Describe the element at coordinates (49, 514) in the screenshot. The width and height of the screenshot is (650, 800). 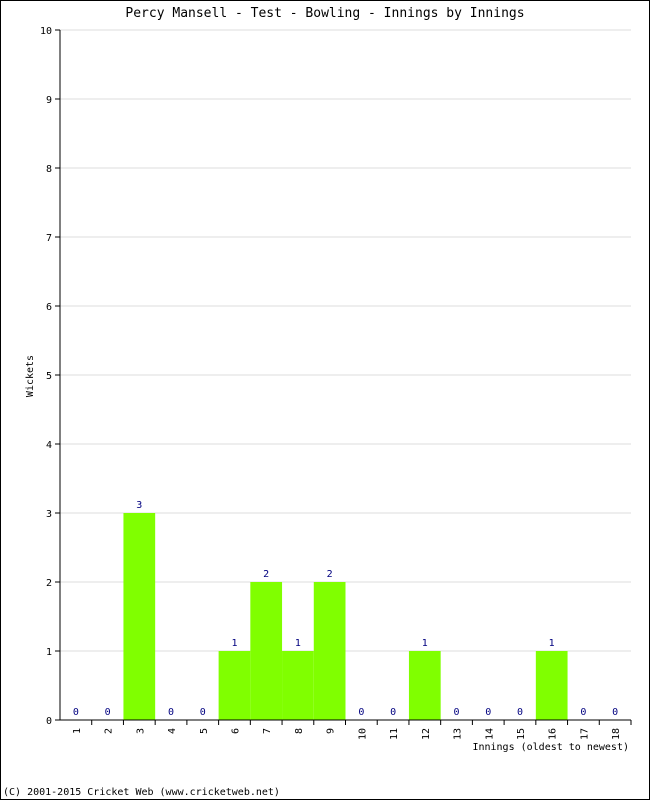
I see `y-tick-label: 3` at that location.